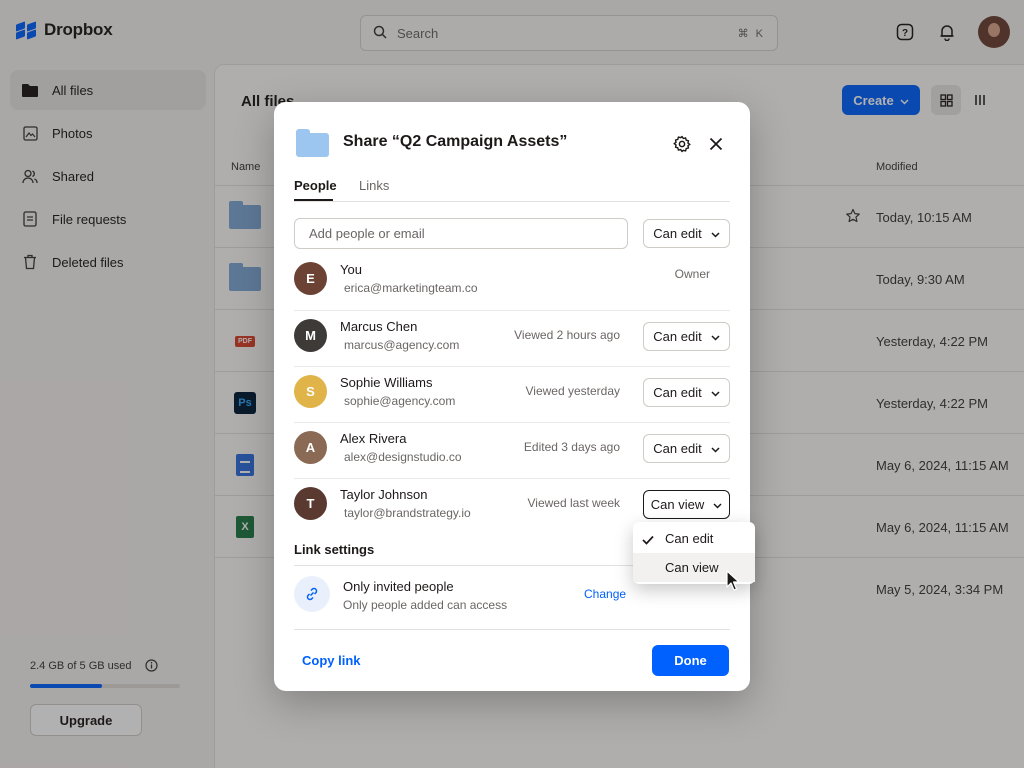  What do you see at coordinates (402, 345) in the screenshot?
I see `person-email: marcus@agency.com` at bounding box center [402, 345].